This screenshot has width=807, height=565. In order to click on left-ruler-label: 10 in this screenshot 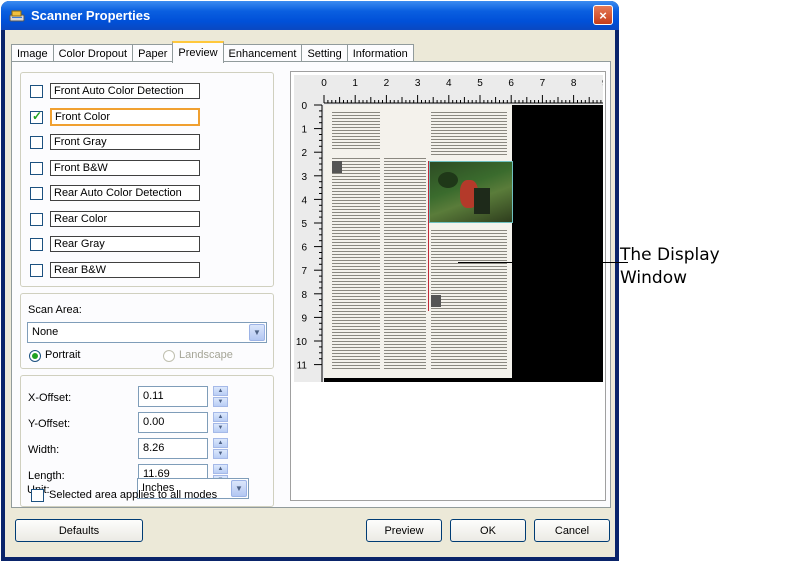, I will do `click(302, 342)`.